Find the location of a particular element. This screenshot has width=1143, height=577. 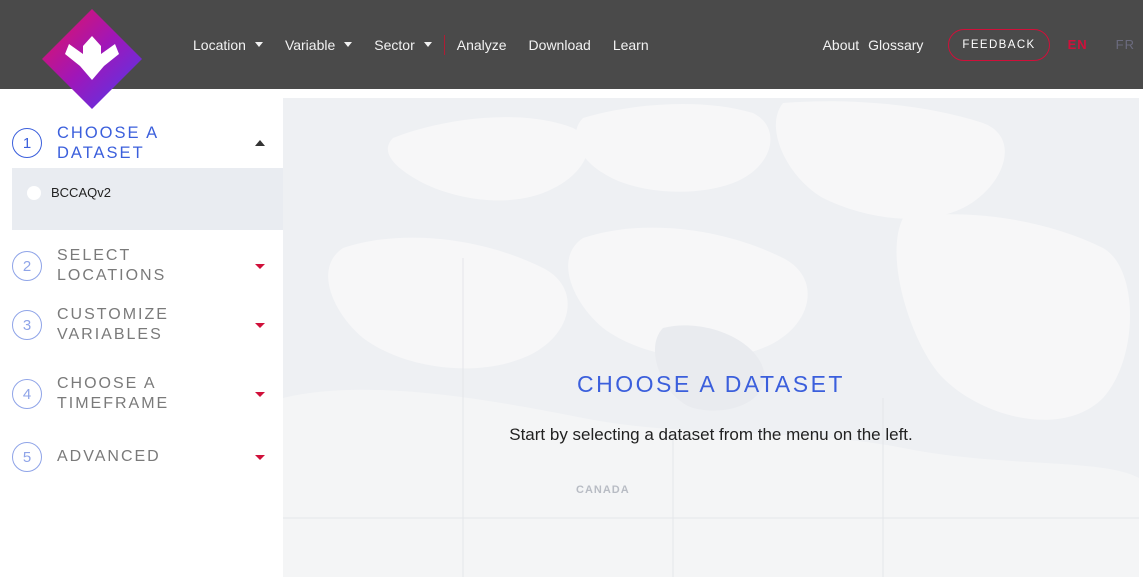

nav-location-label: Location is located at coordinates (219, 44).